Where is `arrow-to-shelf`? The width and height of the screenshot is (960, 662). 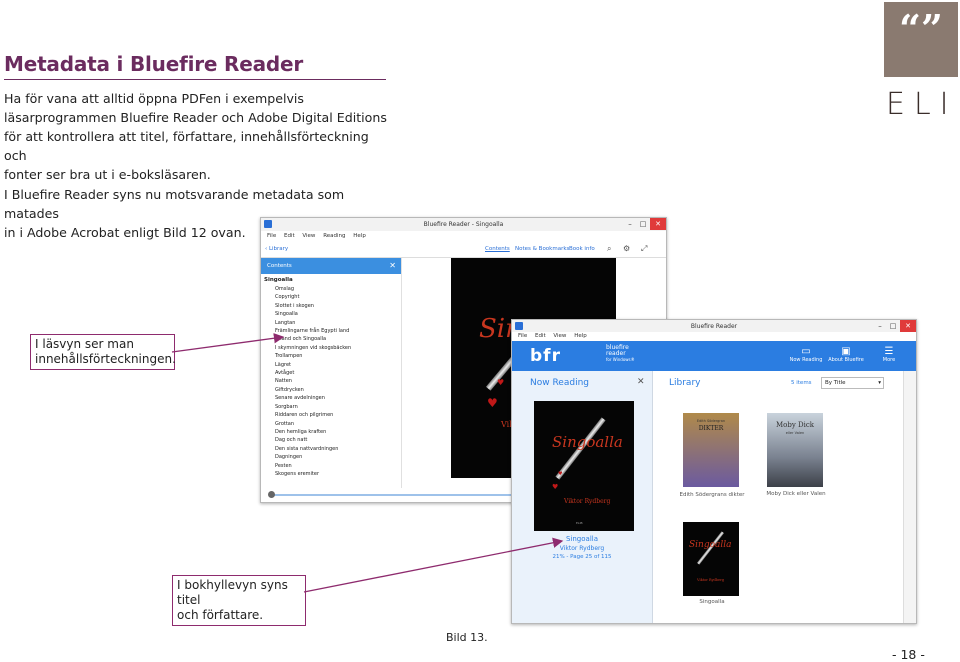 arrow-to-shelf is located at coordinates (433, 565).